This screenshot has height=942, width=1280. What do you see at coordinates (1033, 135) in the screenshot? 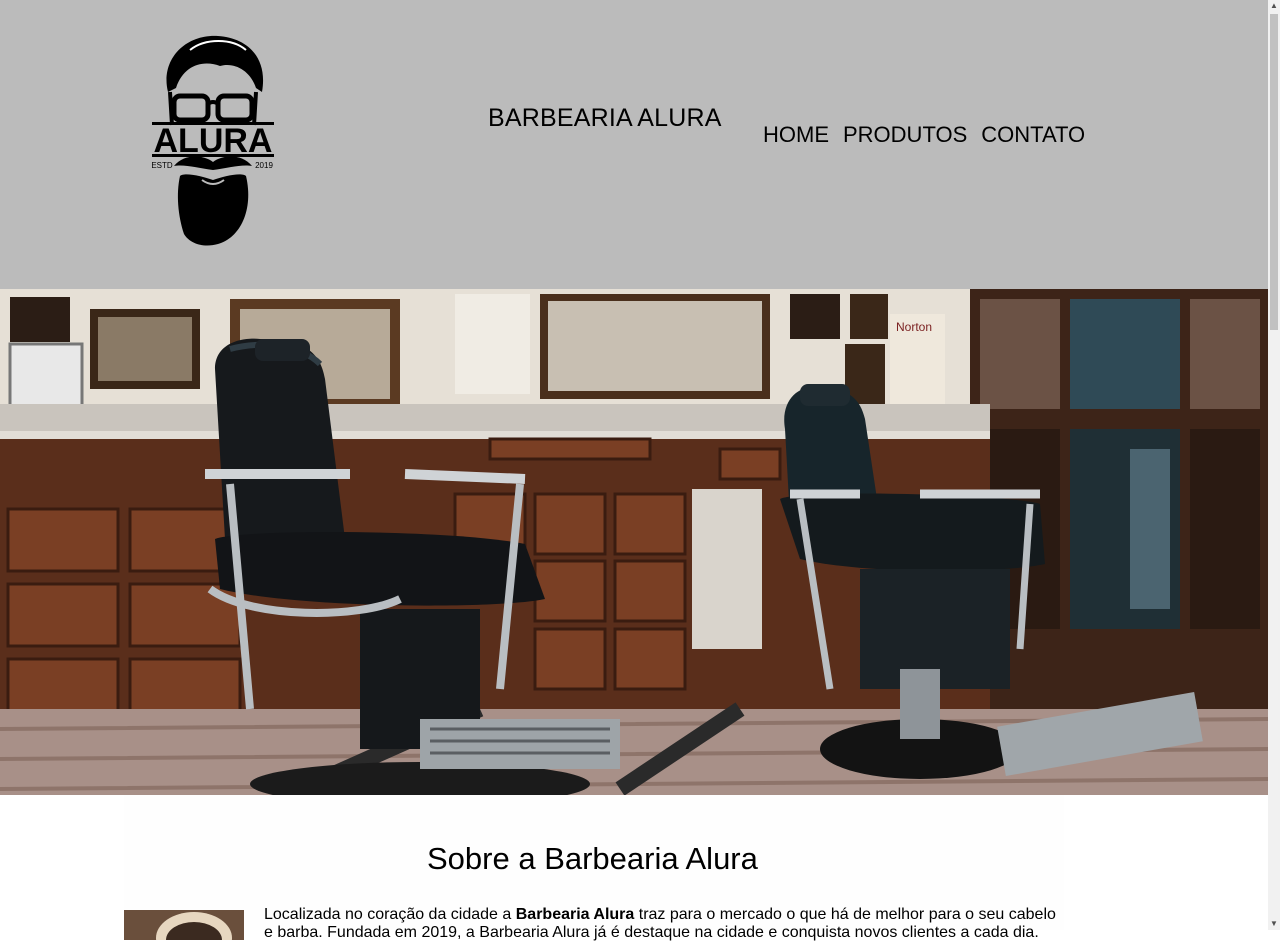
I see `nav-contato: CONTATO` at bounding box center [1033, 135].